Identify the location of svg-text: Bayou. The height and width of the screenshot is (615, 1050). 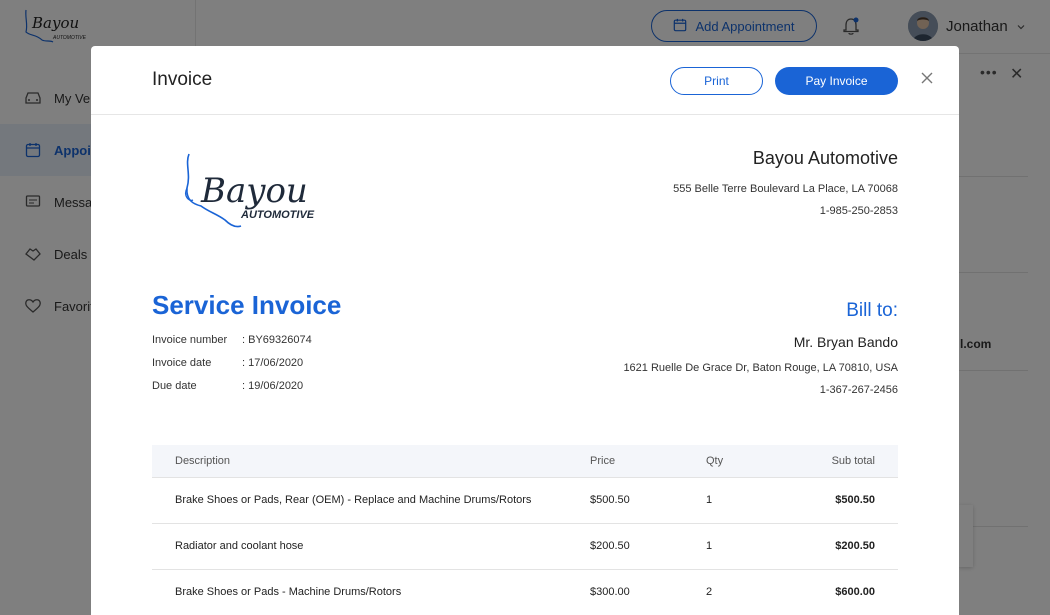
(254, 191).